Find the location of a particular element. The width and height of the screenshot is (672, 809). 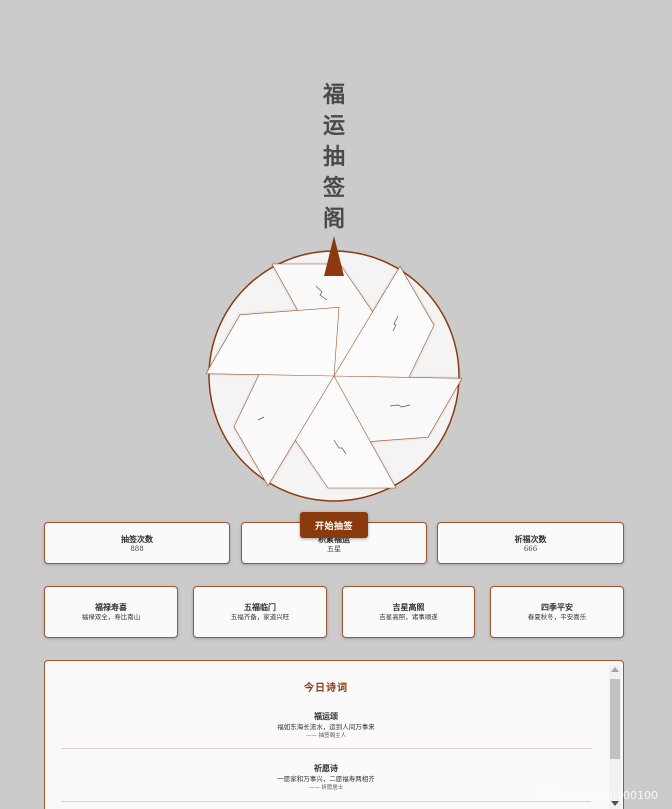

blessing-desc: 福禄双全，寿比南山 is located at coordinates (111, 617).